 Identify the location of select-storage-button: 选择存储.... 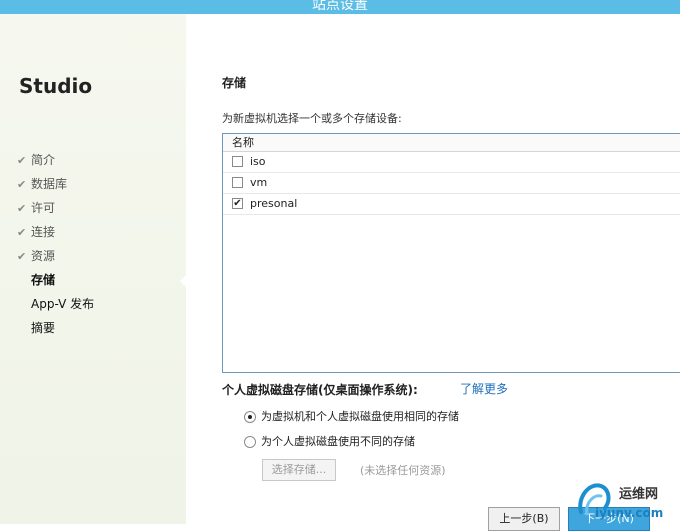
(299, 470).